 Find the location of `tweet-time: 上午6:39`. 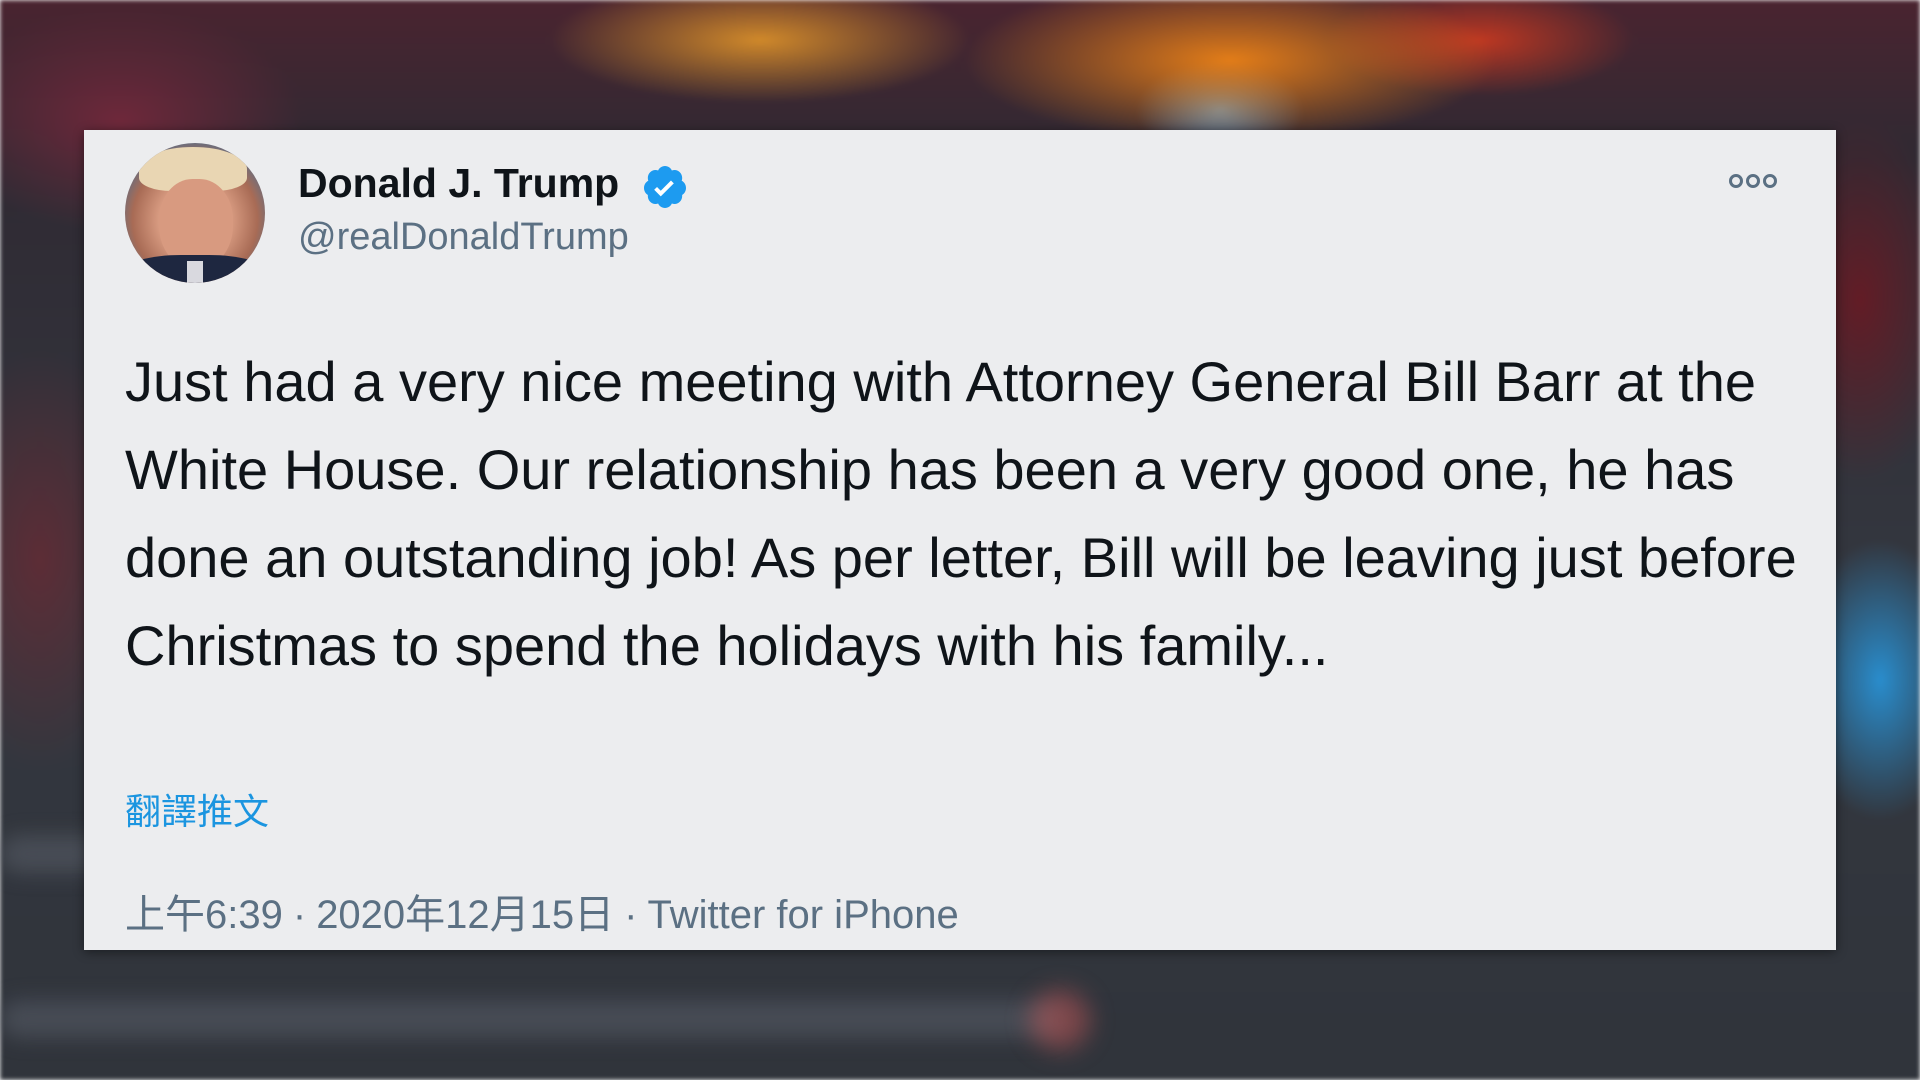

tweet-time: 上午6:39 is located at coordinates (204, 911).